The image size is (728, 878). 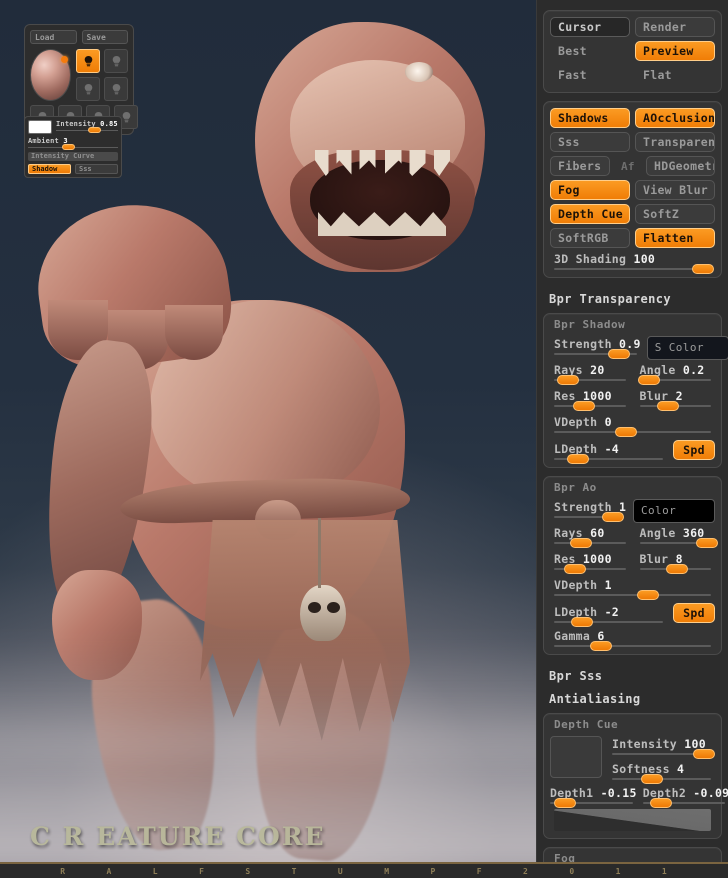 What do you see at coordinates (632, 725) in the screenshot?
I see `depth-cue-title: Depth Cue` at bounding box center [632, 725].